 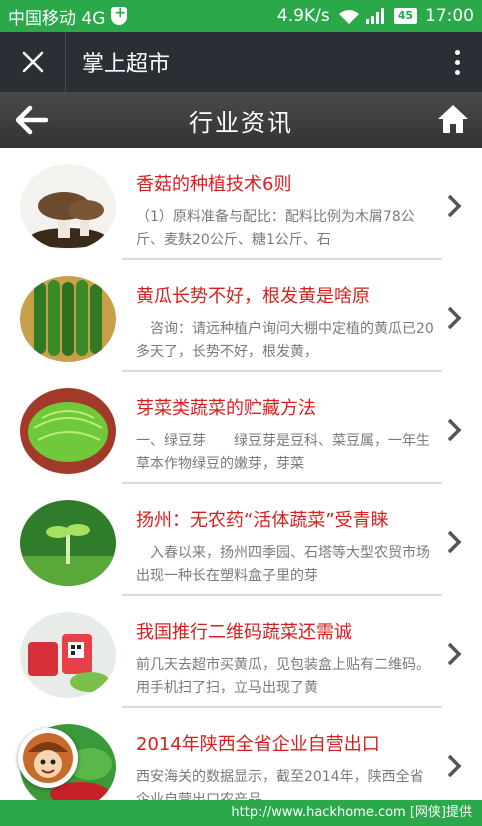 What do you see at coordinates (283, 564) in the screenshot?
I see `article-summary: 入春以来，扬州四季园、石塔等大型农贸市场出现一种长在塑料盒子里的芽` at bounding box center [283, 564].